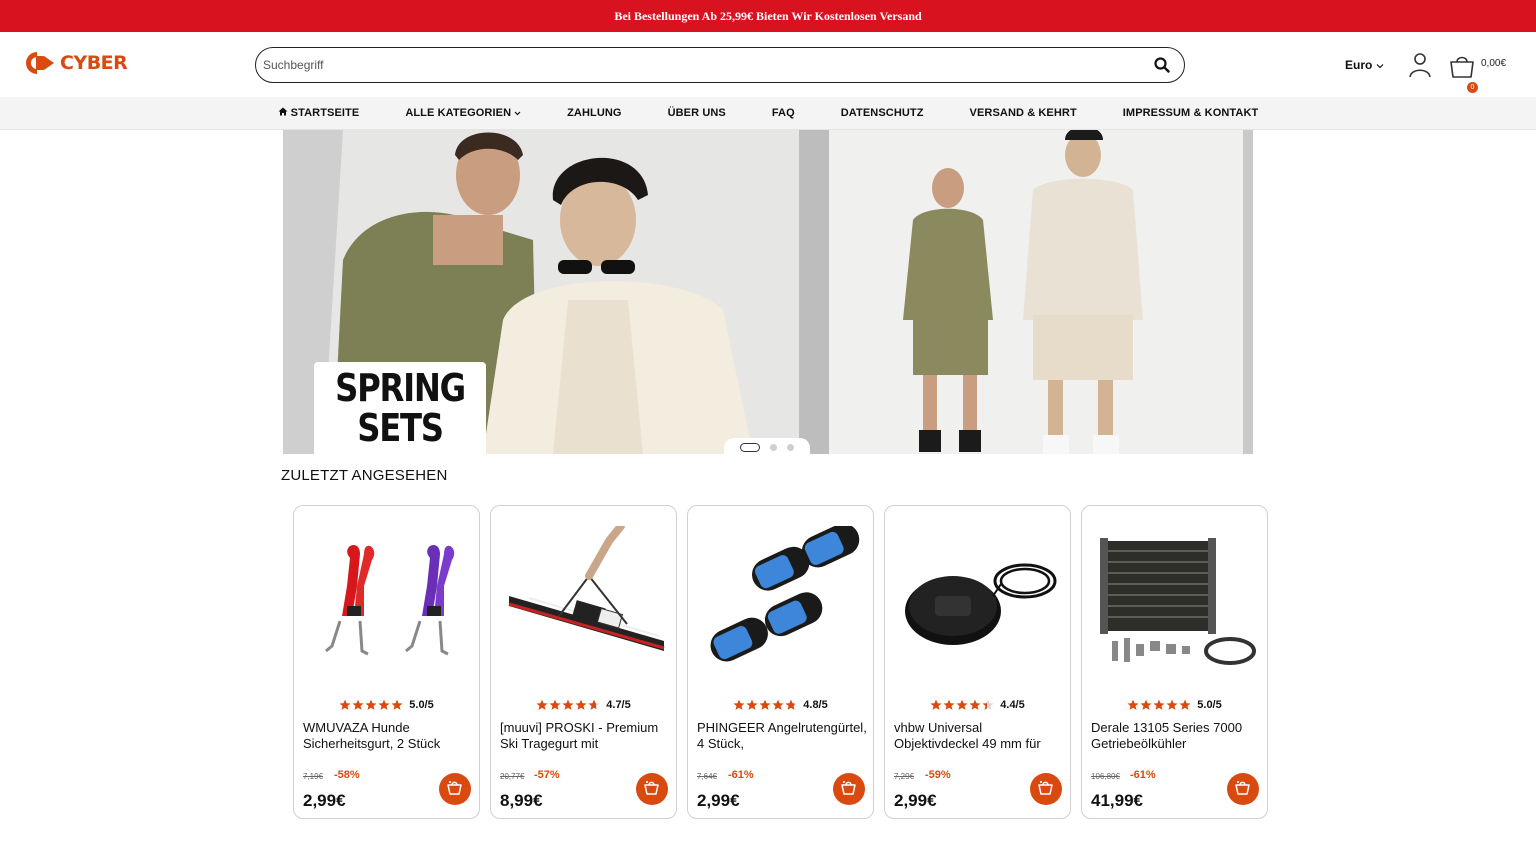  Describe the element at coordinates (904, 776) in the screenshot. I see `old-price: 7,29€` at that location.